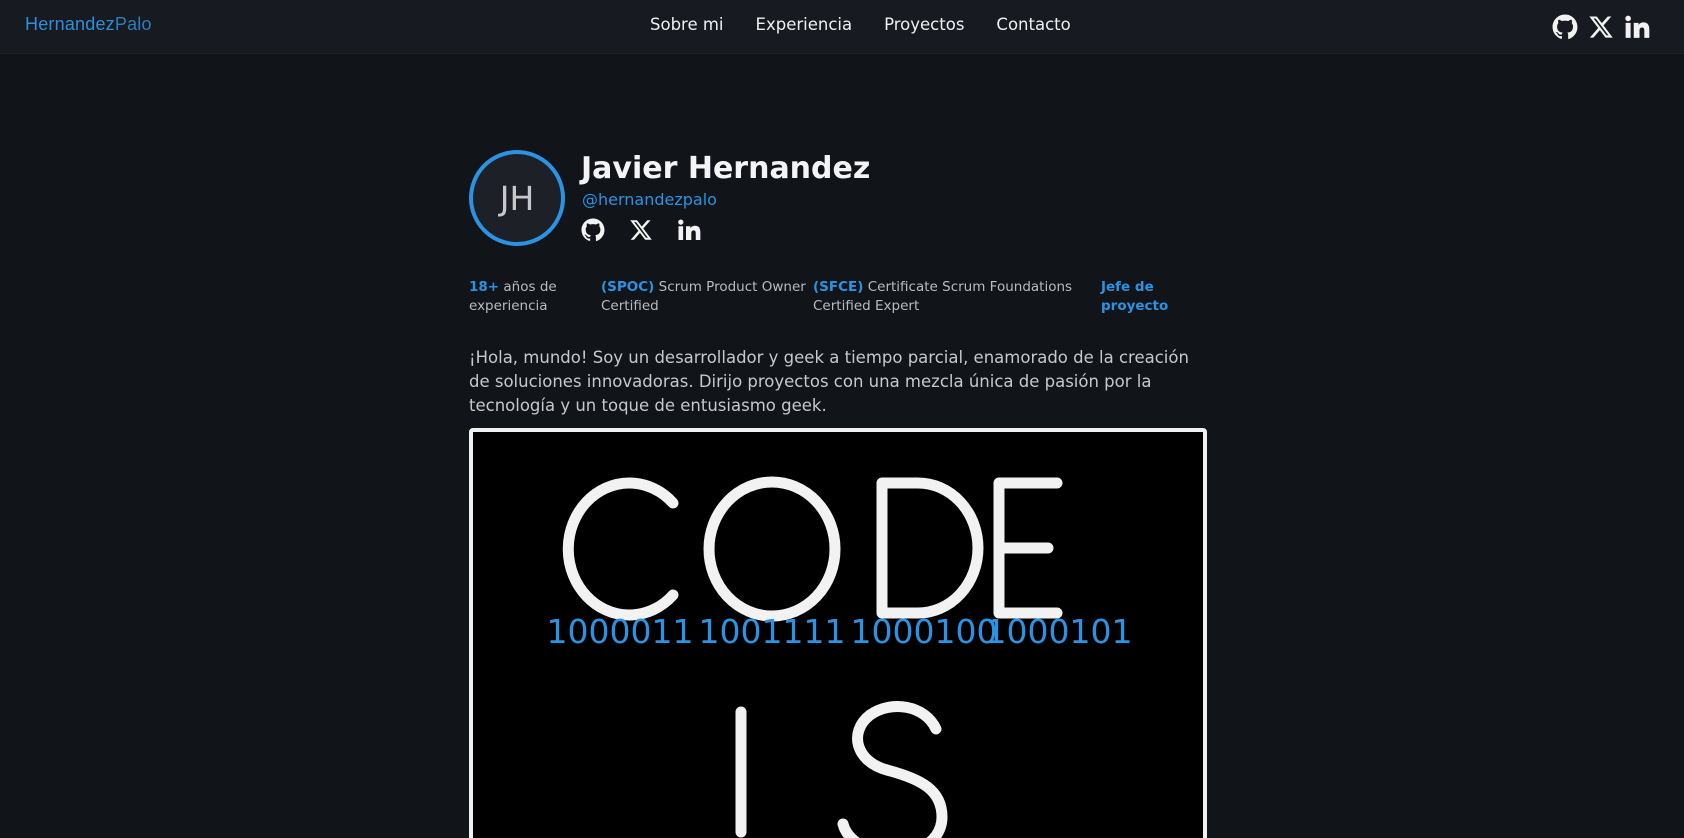 The width and height of the screenshot is (1684, 838). I want to click on stat-experience: 18+ años de experiencia, so click(529, 297).